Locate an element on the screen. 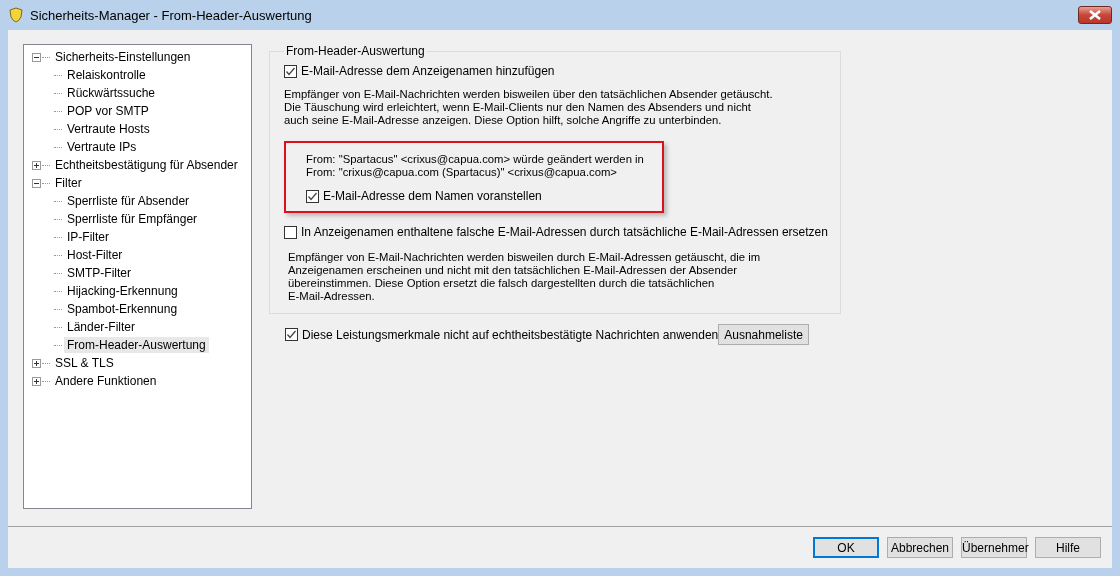 This screenshot has height=576, width=1120. group-title: From-Header-Auswertung is located at coordinates (355, 51).